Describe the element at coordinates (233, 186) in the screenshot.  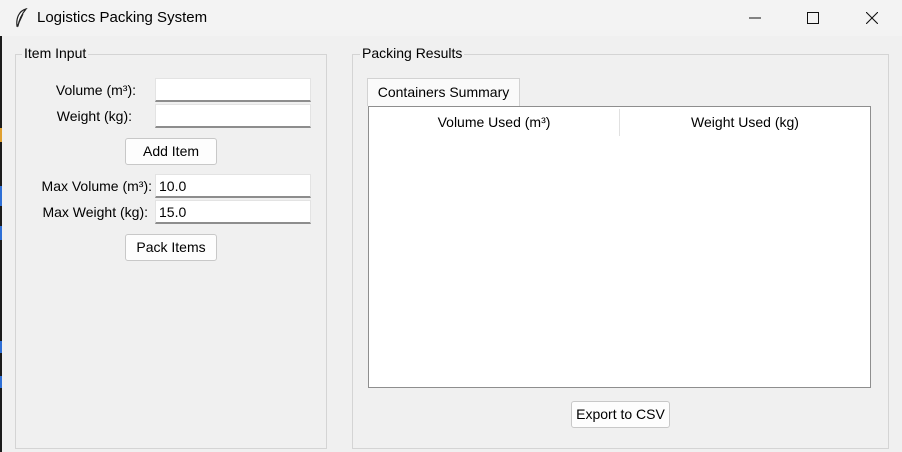
I see `max-volume-input` at that location.